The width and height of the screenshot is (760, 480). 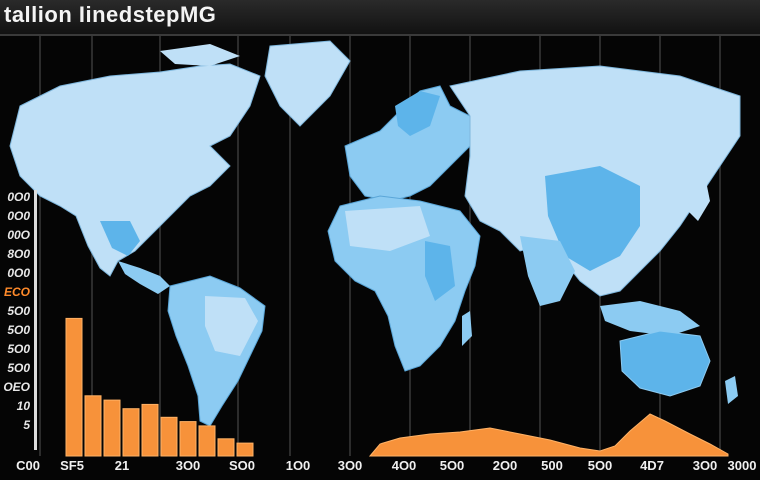 I want to click on x-tick-label: 2O0, so click(x=505, y=465).